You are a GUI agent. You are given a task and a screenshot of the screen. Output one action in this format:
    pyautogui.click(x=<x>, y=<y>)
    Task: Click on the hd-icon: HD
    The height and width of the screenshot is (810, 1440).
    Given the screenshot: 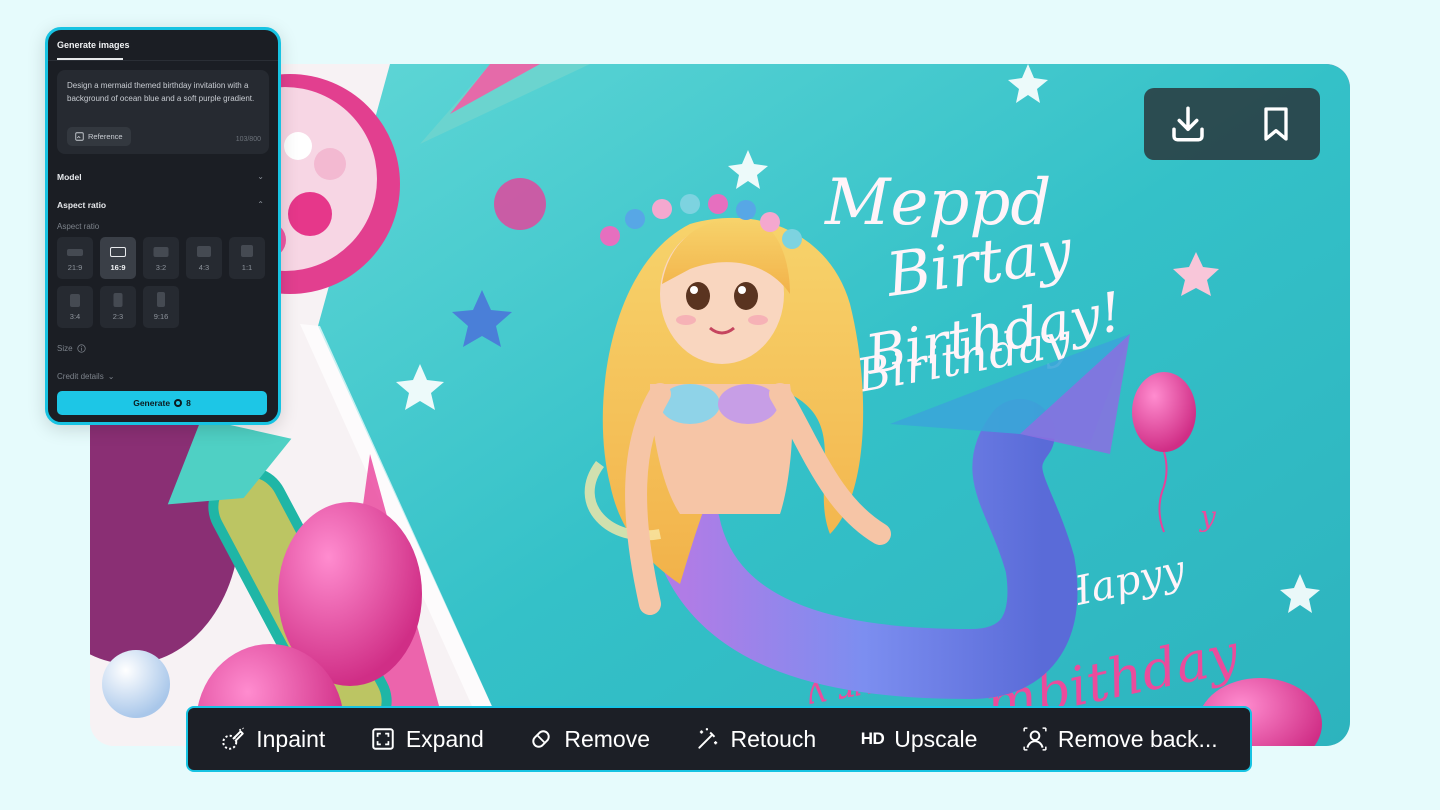 What is the action you would take?
    pyautogui.click(x=872, y=738)
    